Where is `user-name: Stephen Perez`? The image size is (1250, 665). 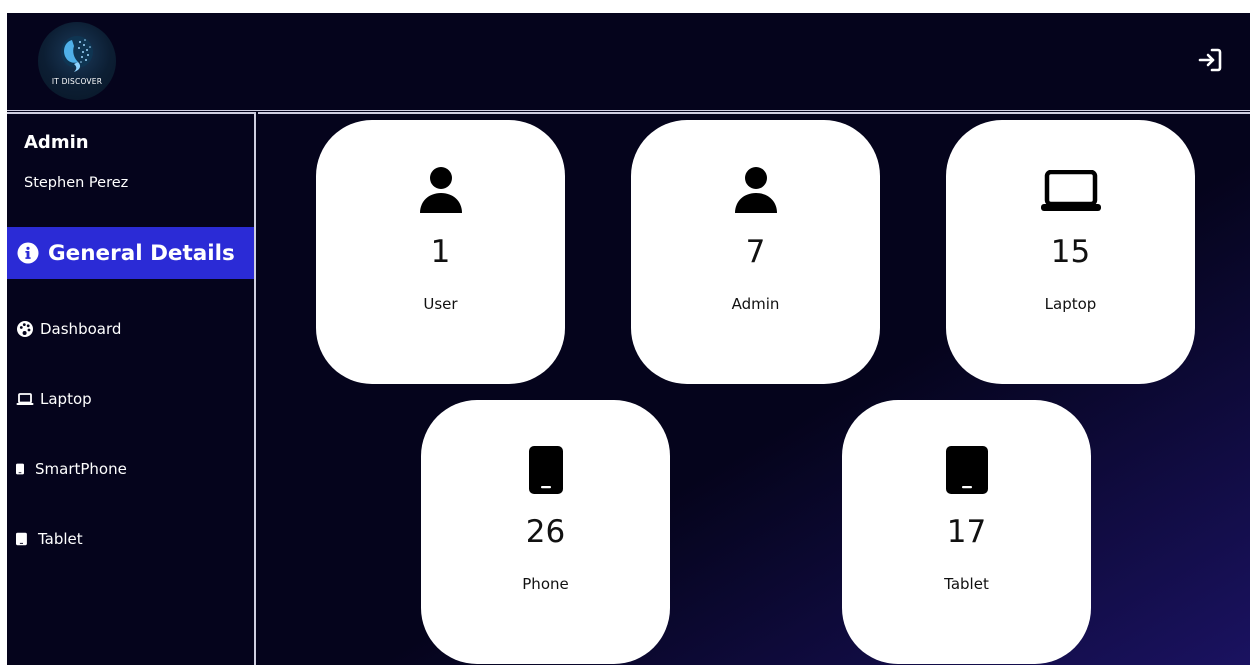
user-name: Stephen Perez is located at coordinates (76, 183).